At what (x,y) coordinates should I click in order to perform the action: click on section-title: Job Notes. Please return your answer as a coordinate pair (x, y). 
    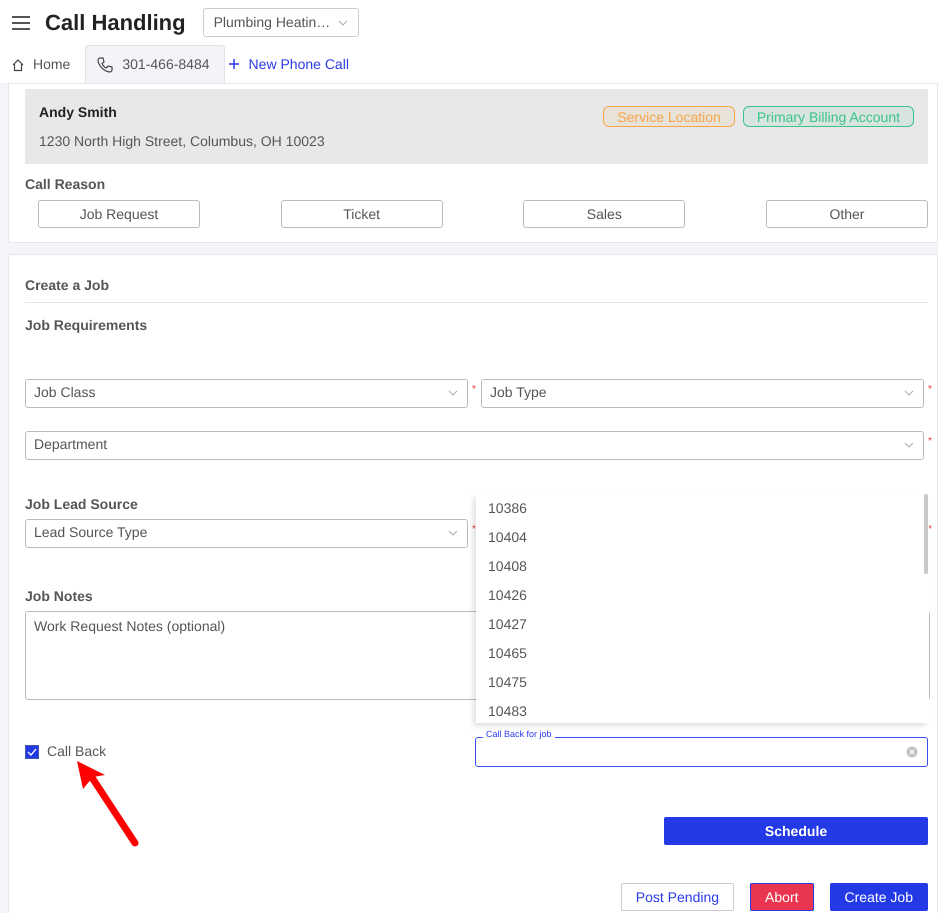
    Looking at the image, I should click on (59, 596).